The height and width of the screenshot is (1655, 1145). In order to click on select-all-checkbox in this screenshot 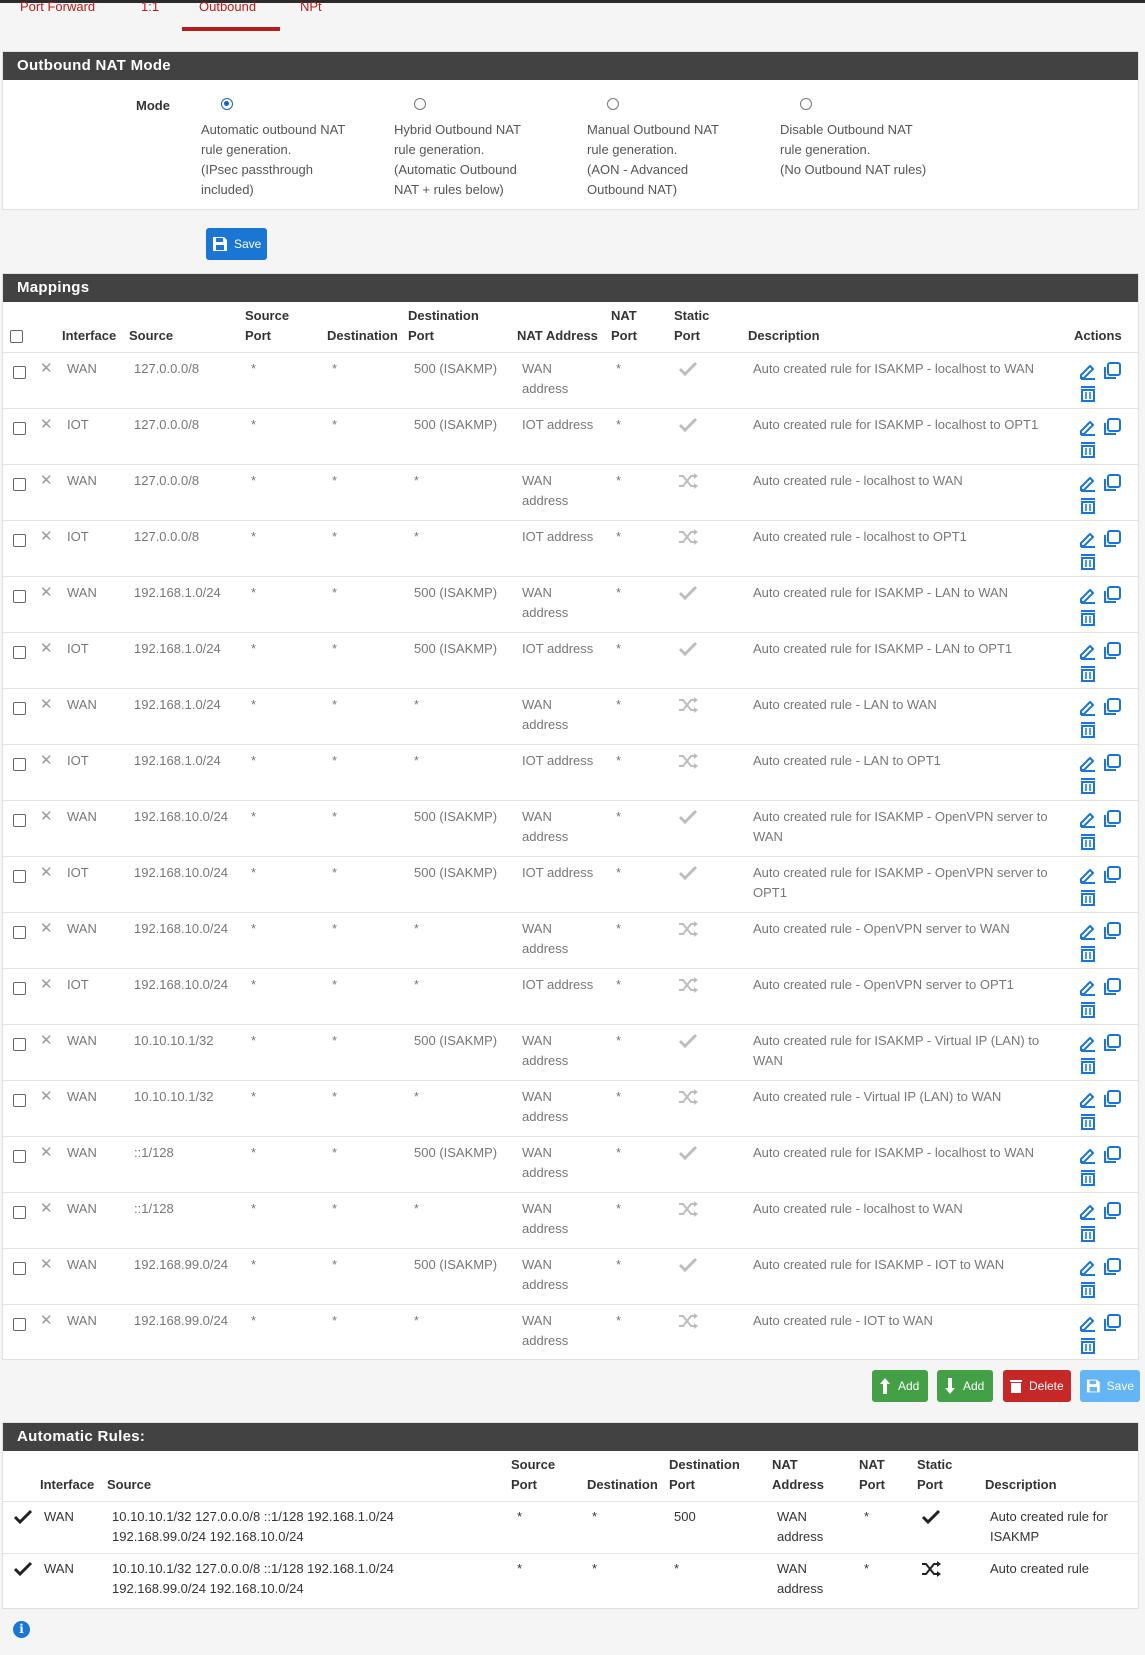, I will do `click(16, 336)`.